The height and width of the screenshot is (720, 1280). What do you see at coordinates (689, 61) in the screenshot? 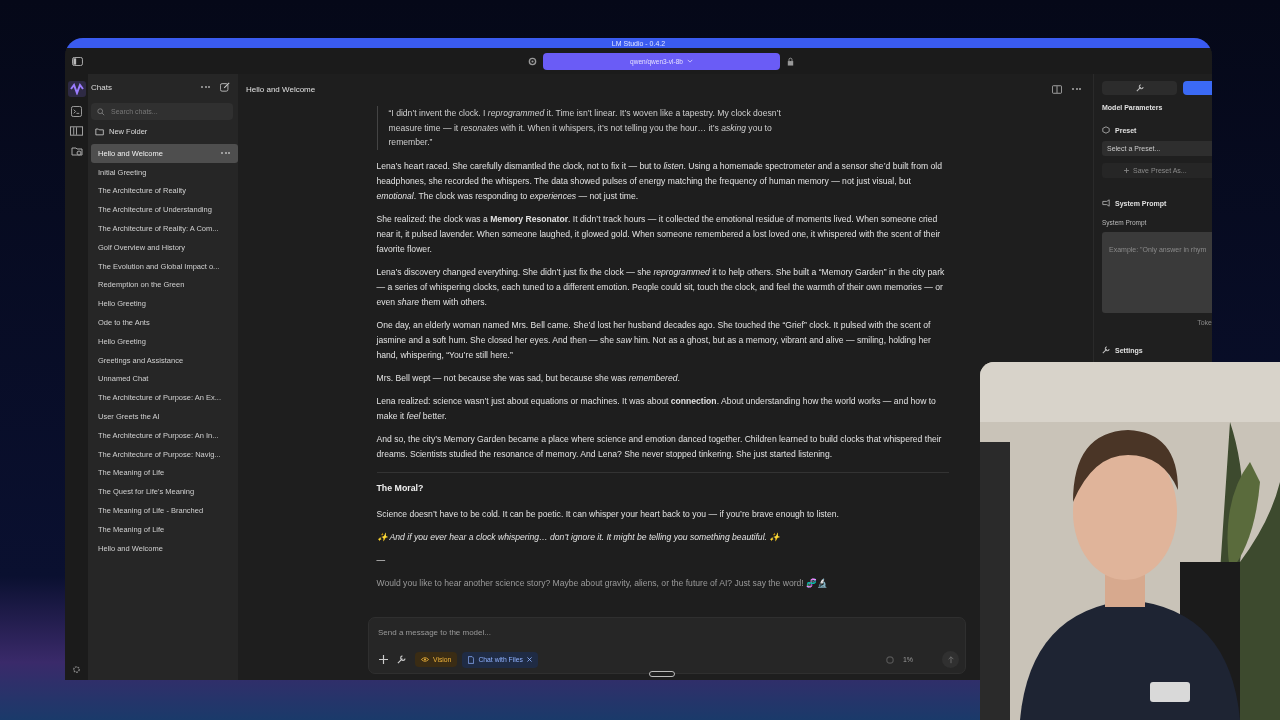
I see `chevron-down-icon` at bounding box center [689, 61].